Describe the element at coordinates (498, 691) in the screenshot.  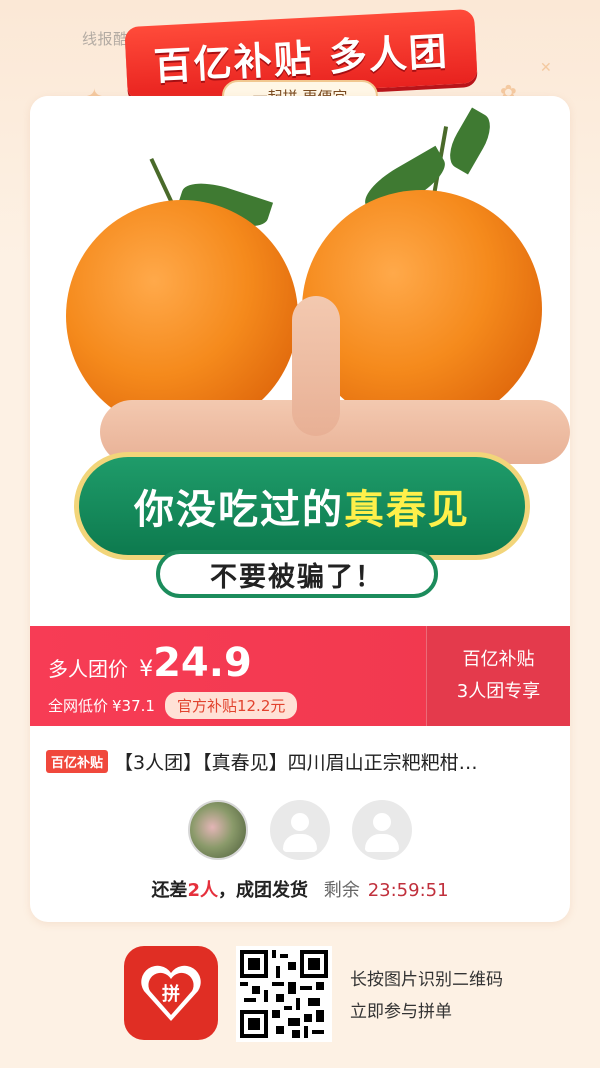
I see `side-label-2: 3人团专享` at that location.